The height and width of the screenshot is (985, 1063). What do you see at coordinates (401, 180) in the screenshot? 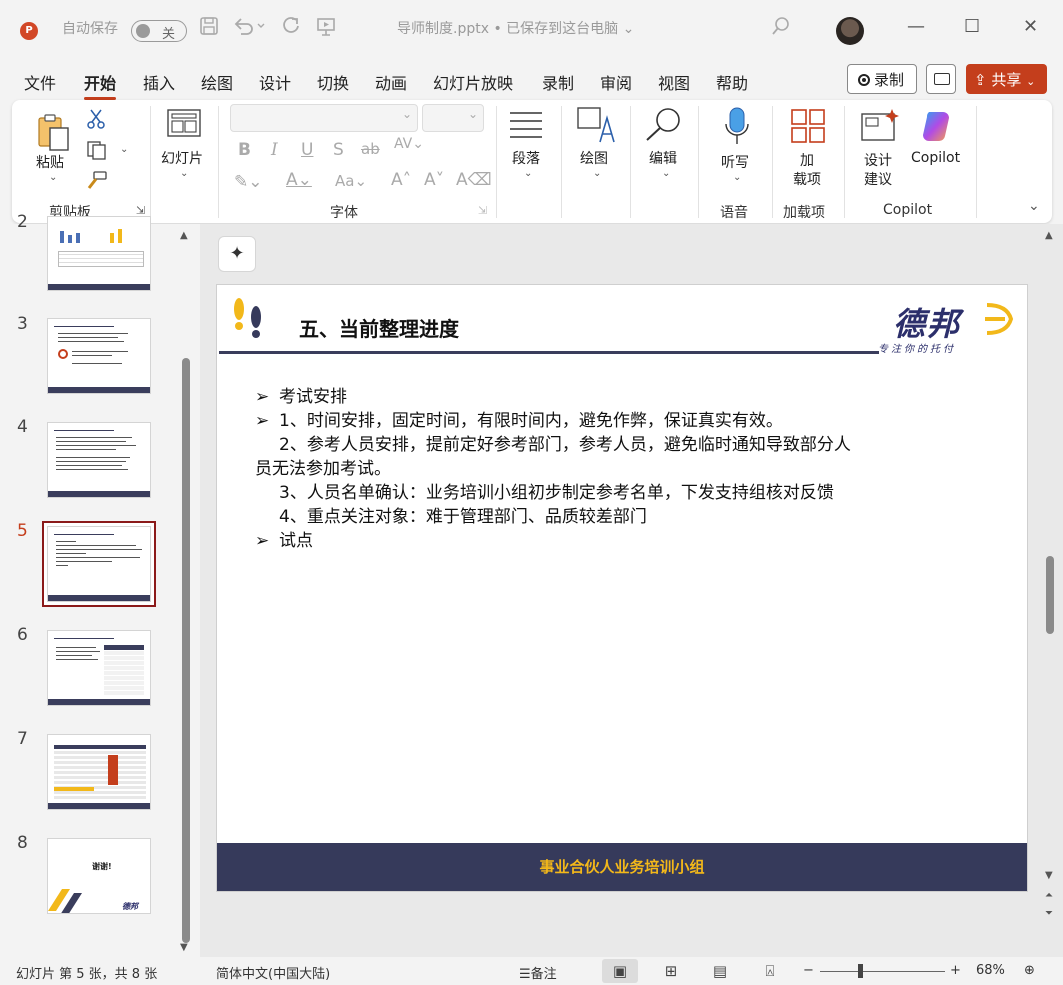
I see `increase-font-size-icon: A˄` at bounding box center [401, 180].